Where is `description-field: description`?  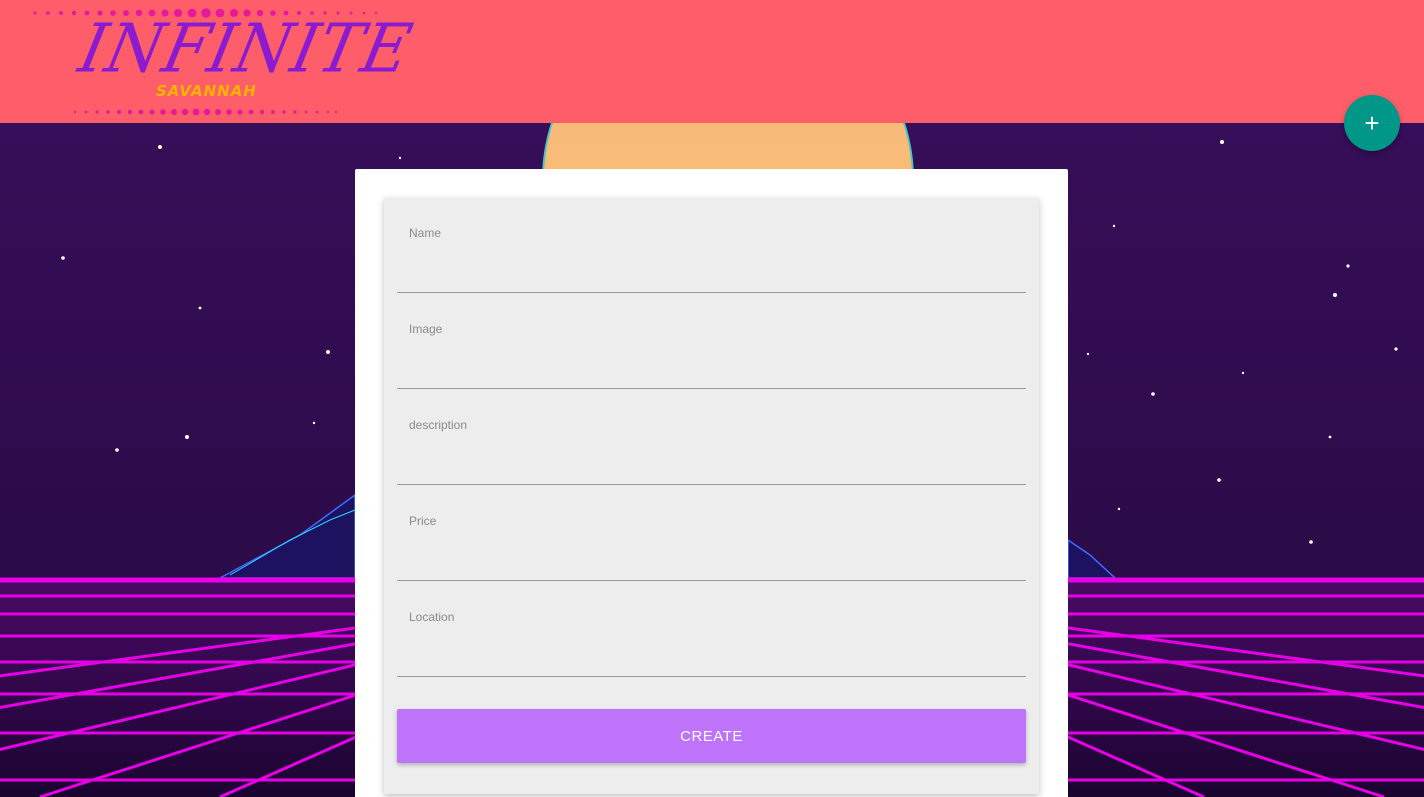 description-field: description is located at coordinates (711, 438).